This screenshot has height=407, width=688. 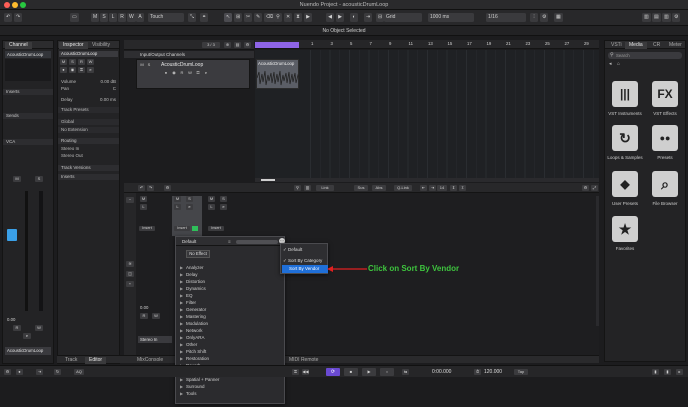 What do you see at coordinates (379, 188) in the screenshot?
I see `abs-button: Abs` at bounding box center [379, 188].